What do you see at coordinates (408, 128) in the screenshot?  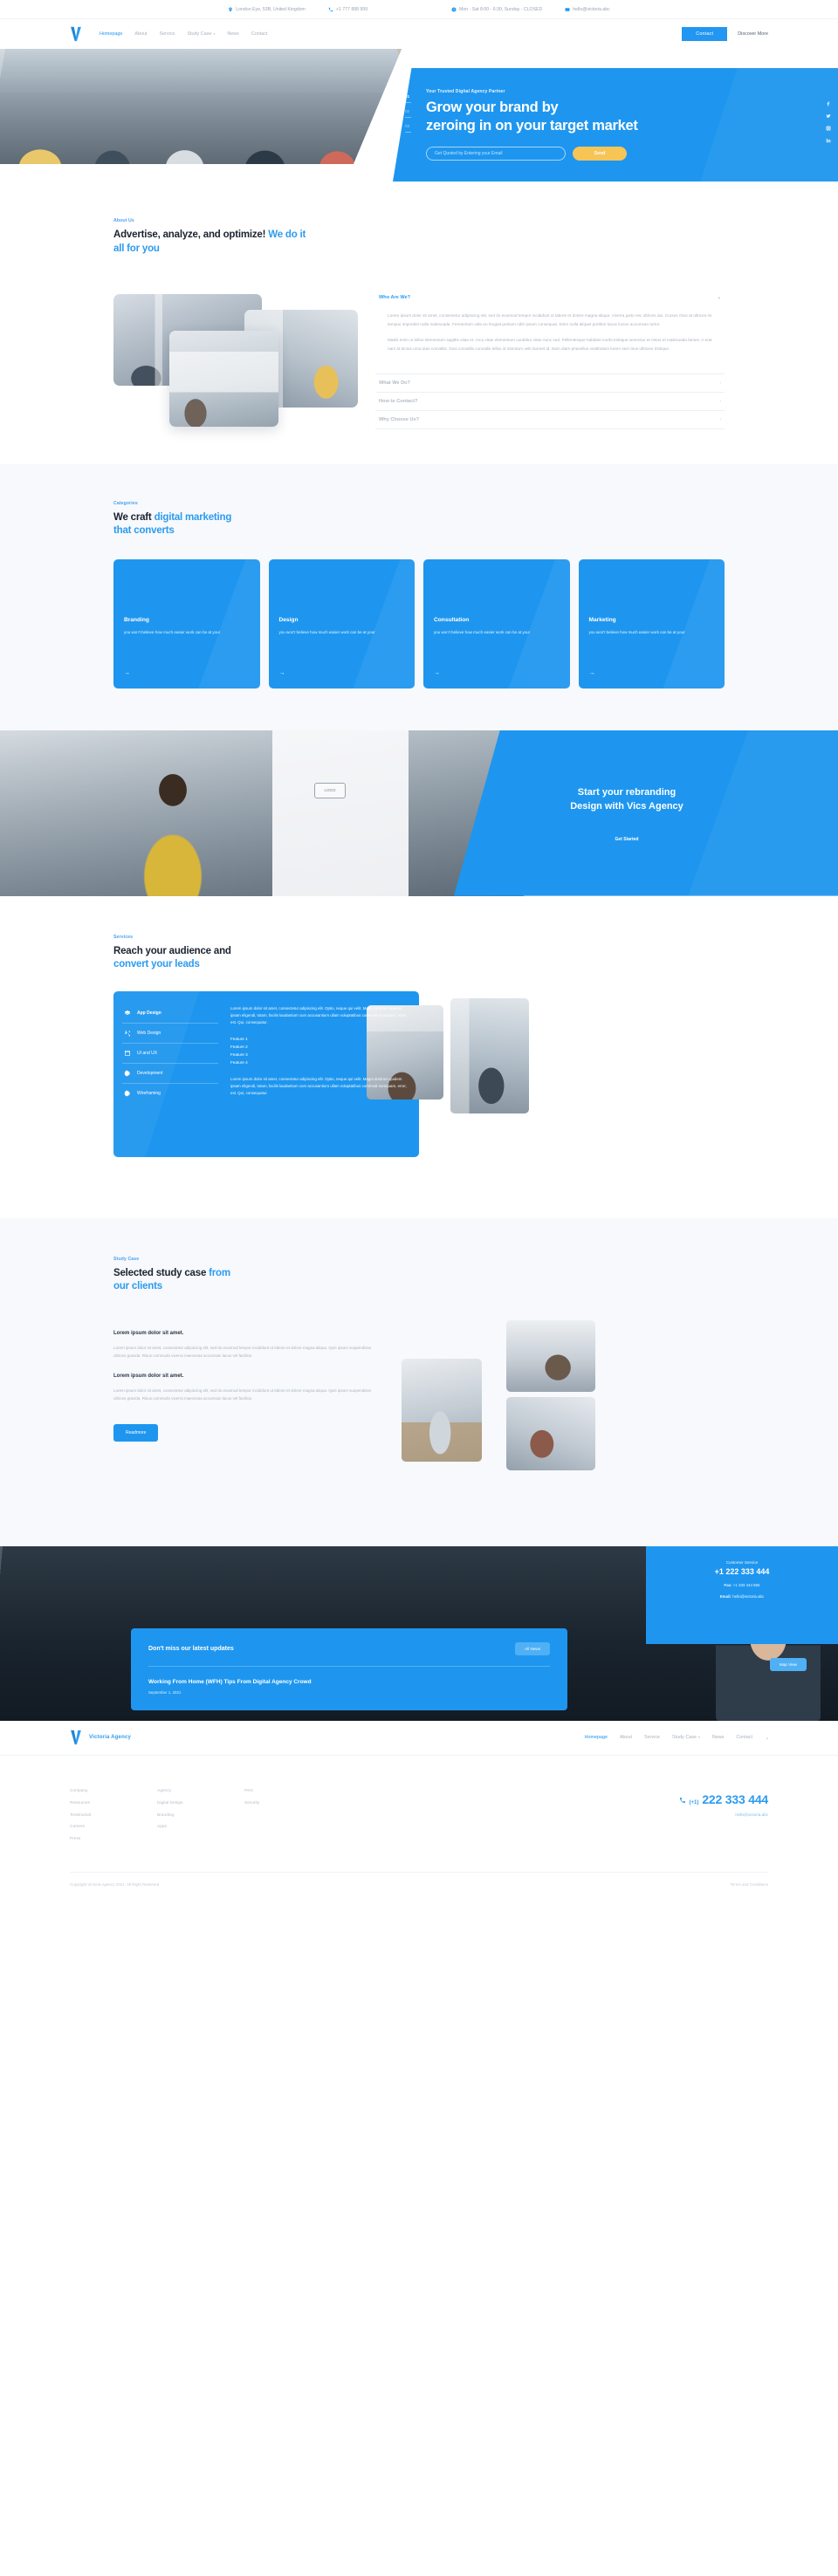 I see `hero-counter-03: 03` at bounding box center [408, 128].